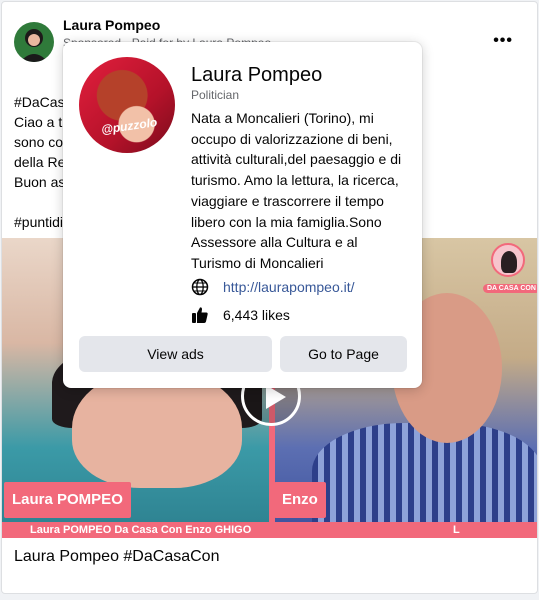  Describe the element at coordinates (200, 287) in the screenshot. I see `globe-icon` at that location.